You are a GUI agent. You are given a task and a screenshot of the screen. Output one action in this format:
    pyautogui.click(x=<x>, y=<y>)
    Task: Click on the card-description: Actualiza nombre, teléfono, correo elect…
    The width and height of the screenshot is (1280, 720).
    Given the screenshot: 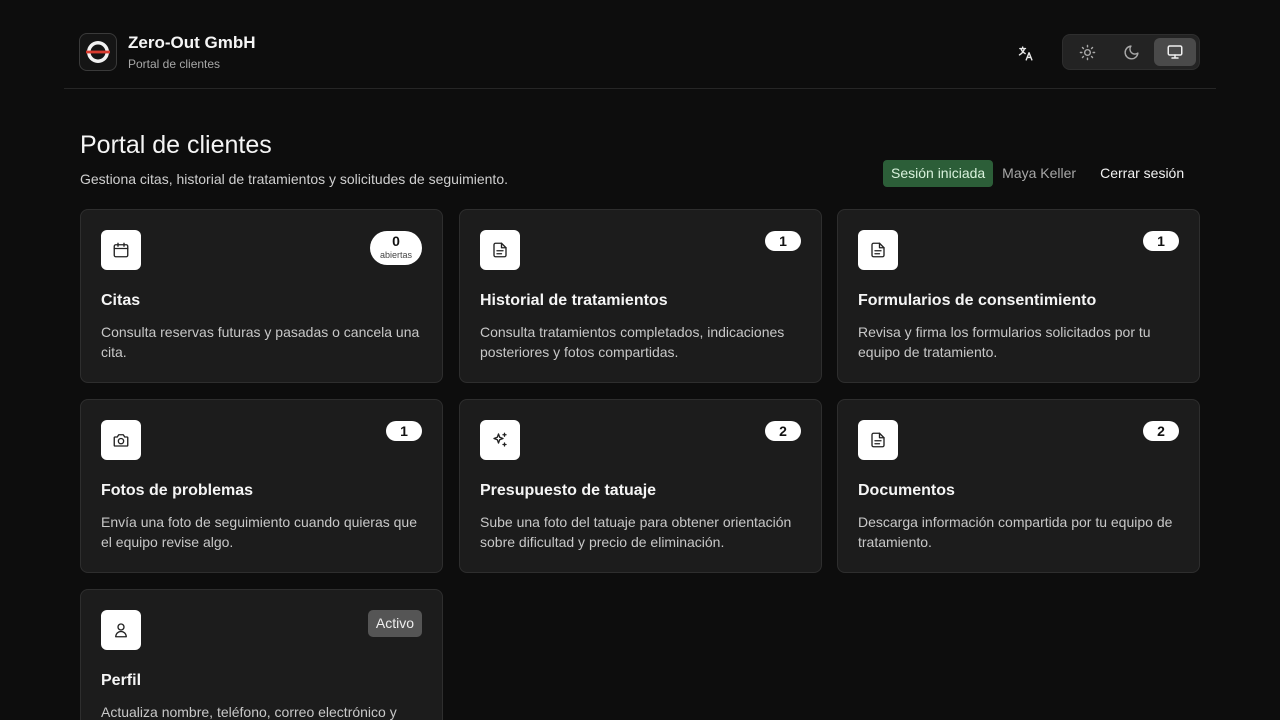 What is the action you would take?
    pyautogui.click(x=249, y=712)
    